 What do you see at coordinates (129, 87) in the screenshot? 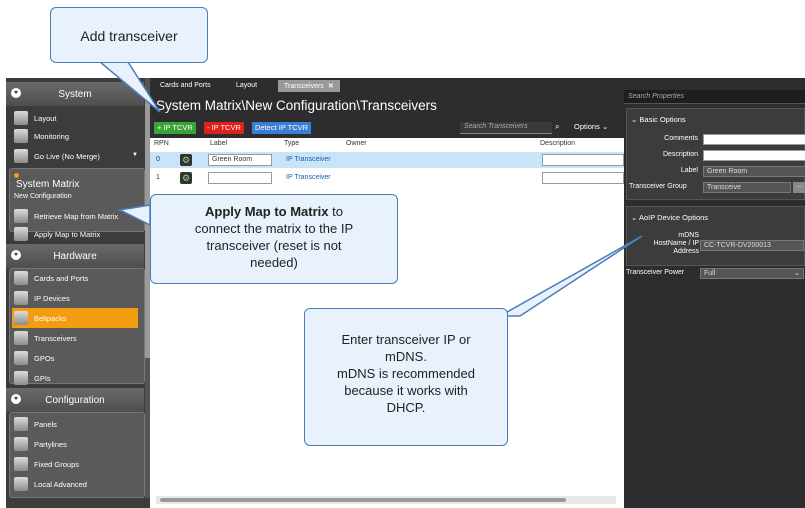
I see `add-transceiver-pointer` at bounding box center [129, 87].